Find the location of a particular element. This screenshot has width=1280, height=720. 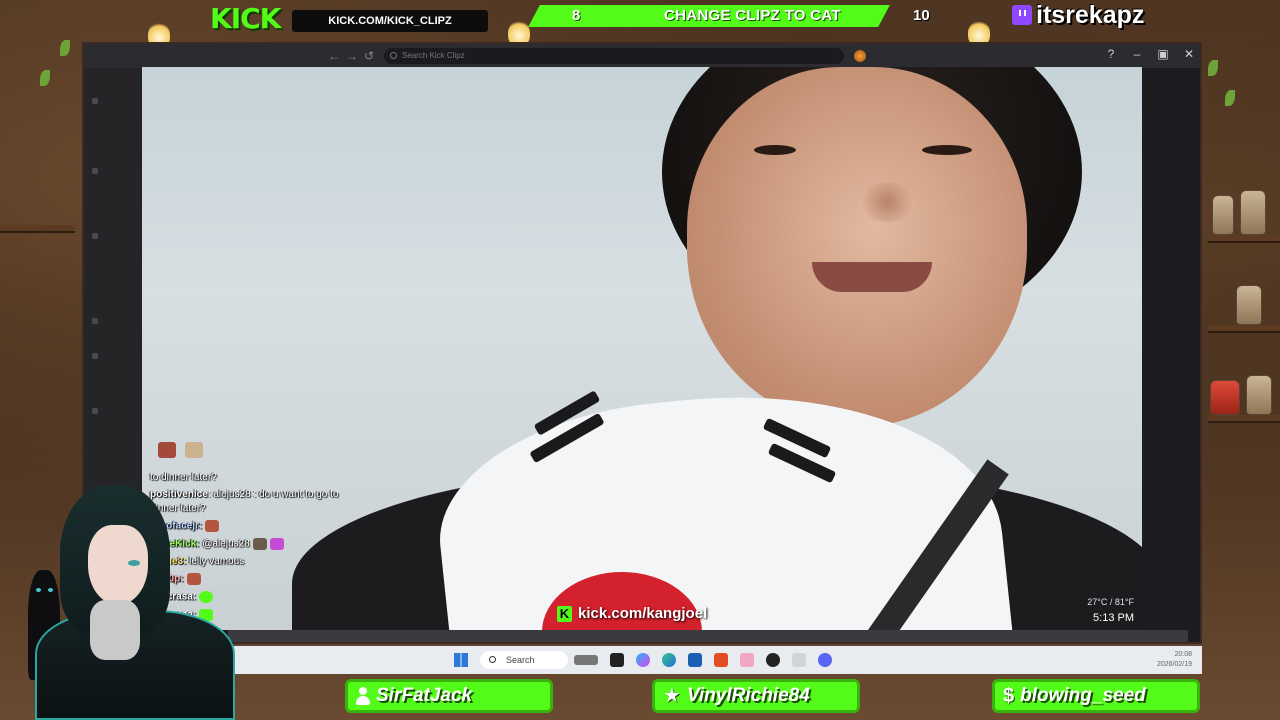

person-icon is located at coordinates (363, 696).